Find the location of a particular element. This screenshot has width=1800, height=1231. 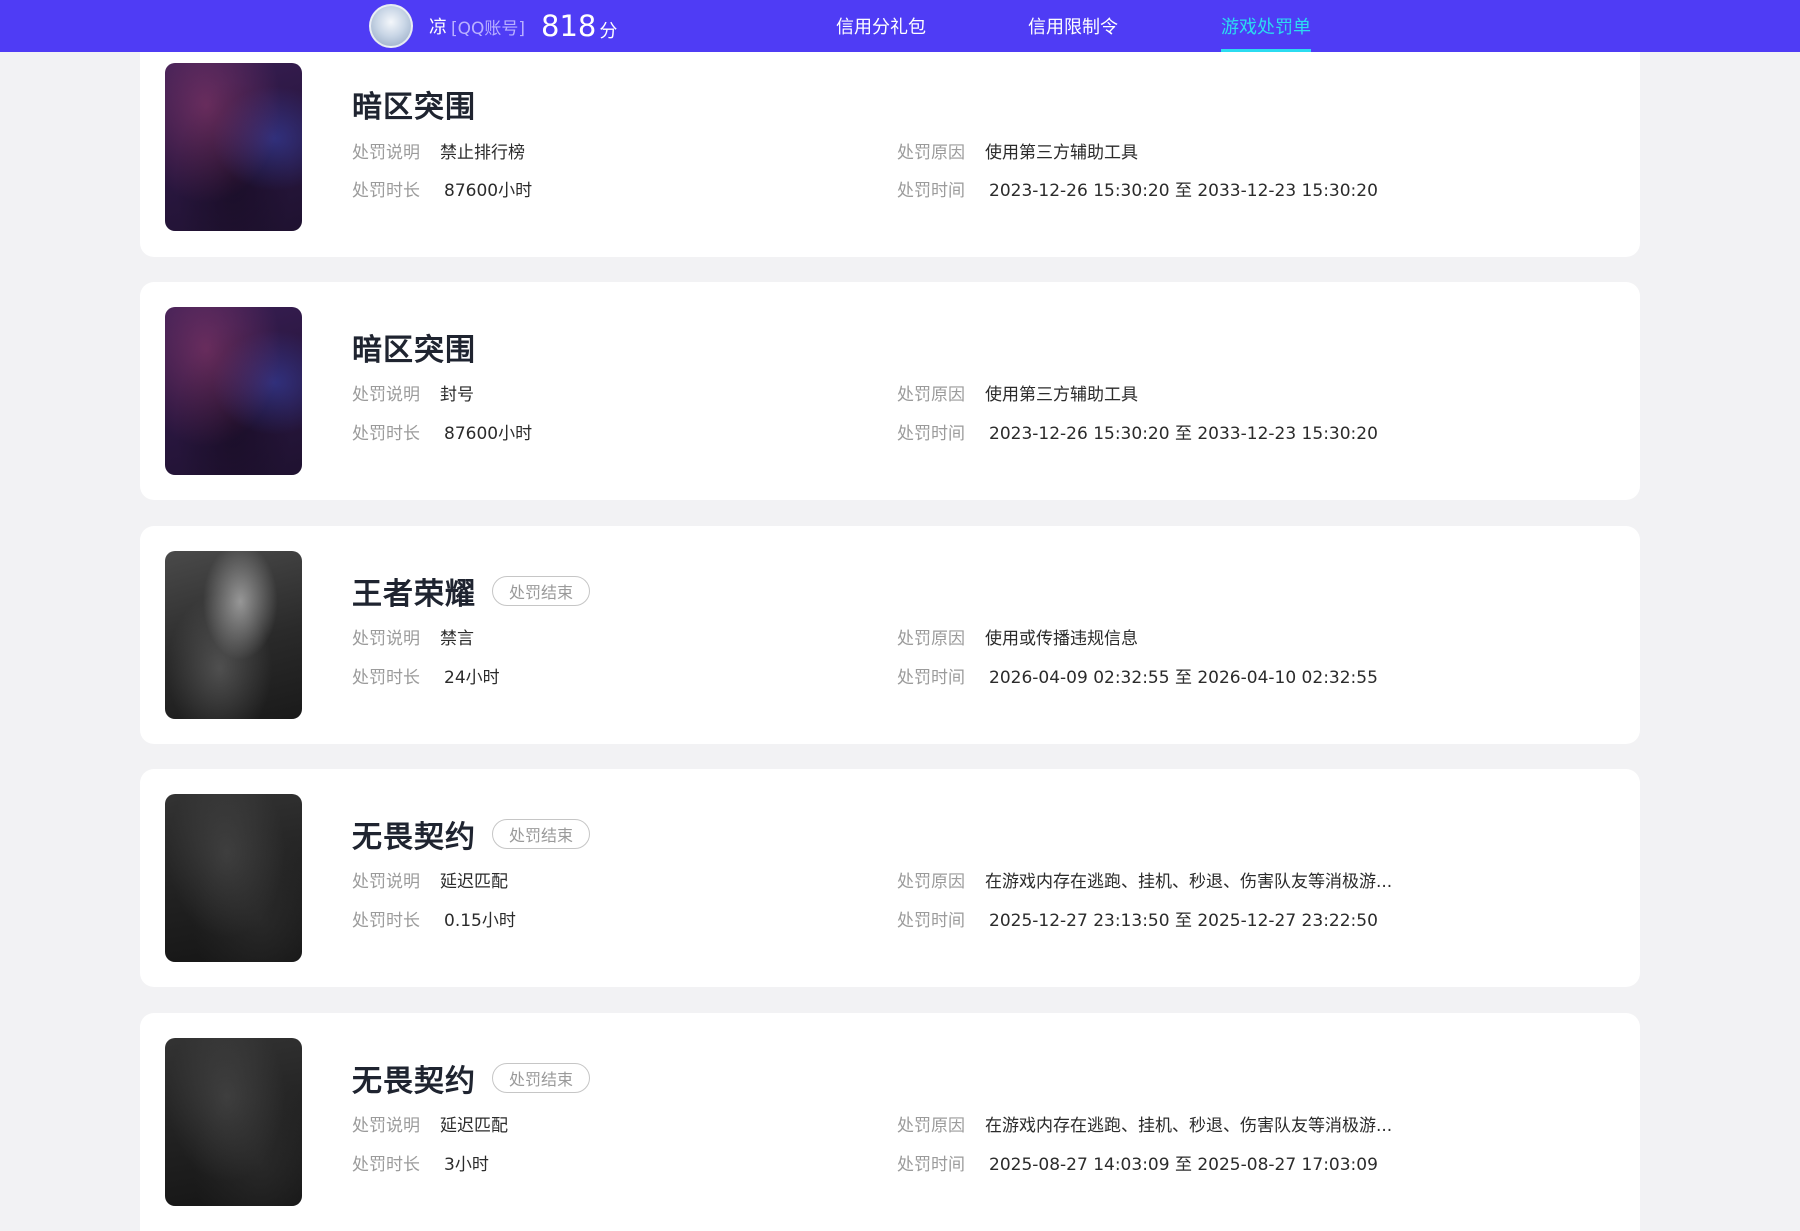

top-bar: 凉 [QQ账号] 818 分 信用分礼包 信用限制令 游戏处罚单 is located at coordinates (900, 26).